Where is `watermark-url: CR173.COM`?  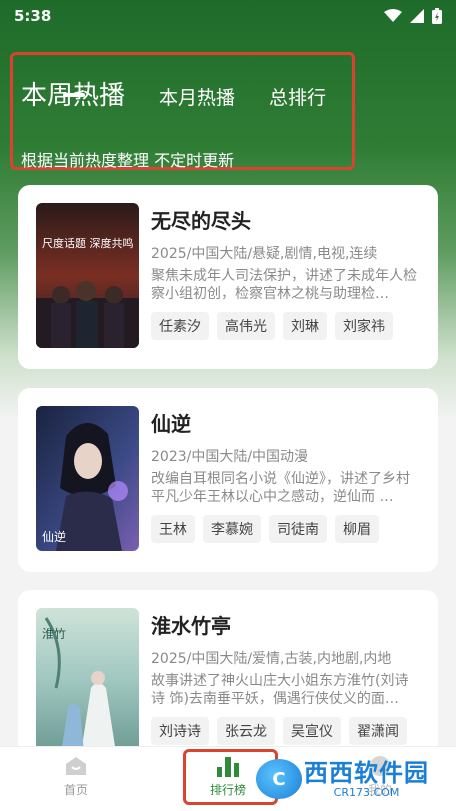 watermark-url: CR173.COM is located at coordinates (366, 792).